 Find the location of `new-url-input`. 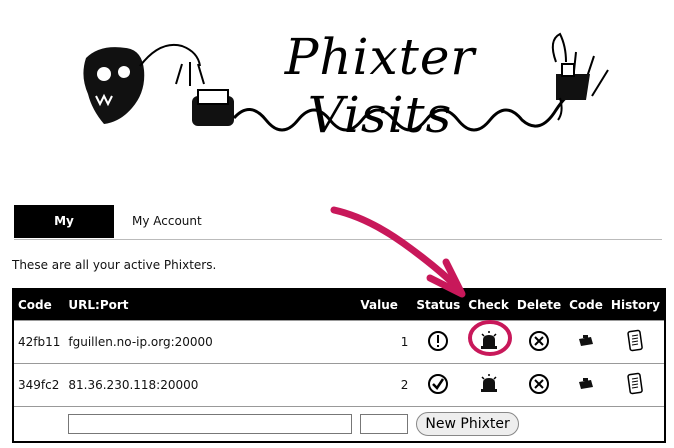

new-url-input is located at coordinates (210, 424).